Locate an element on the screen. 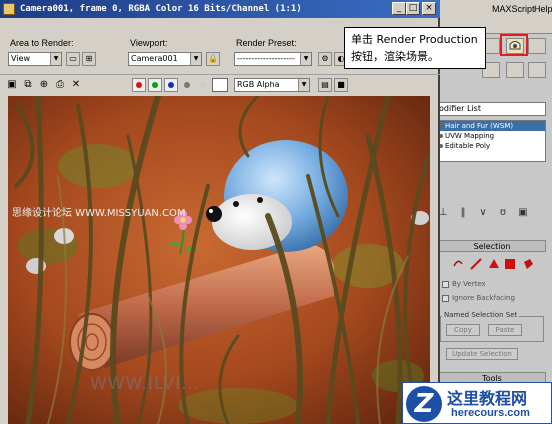 The width and height of the screenshot is (552, 424). instruction-callout: 单击 Render Production 按钮，渲染场景。 is located at coordinates (415, 48).